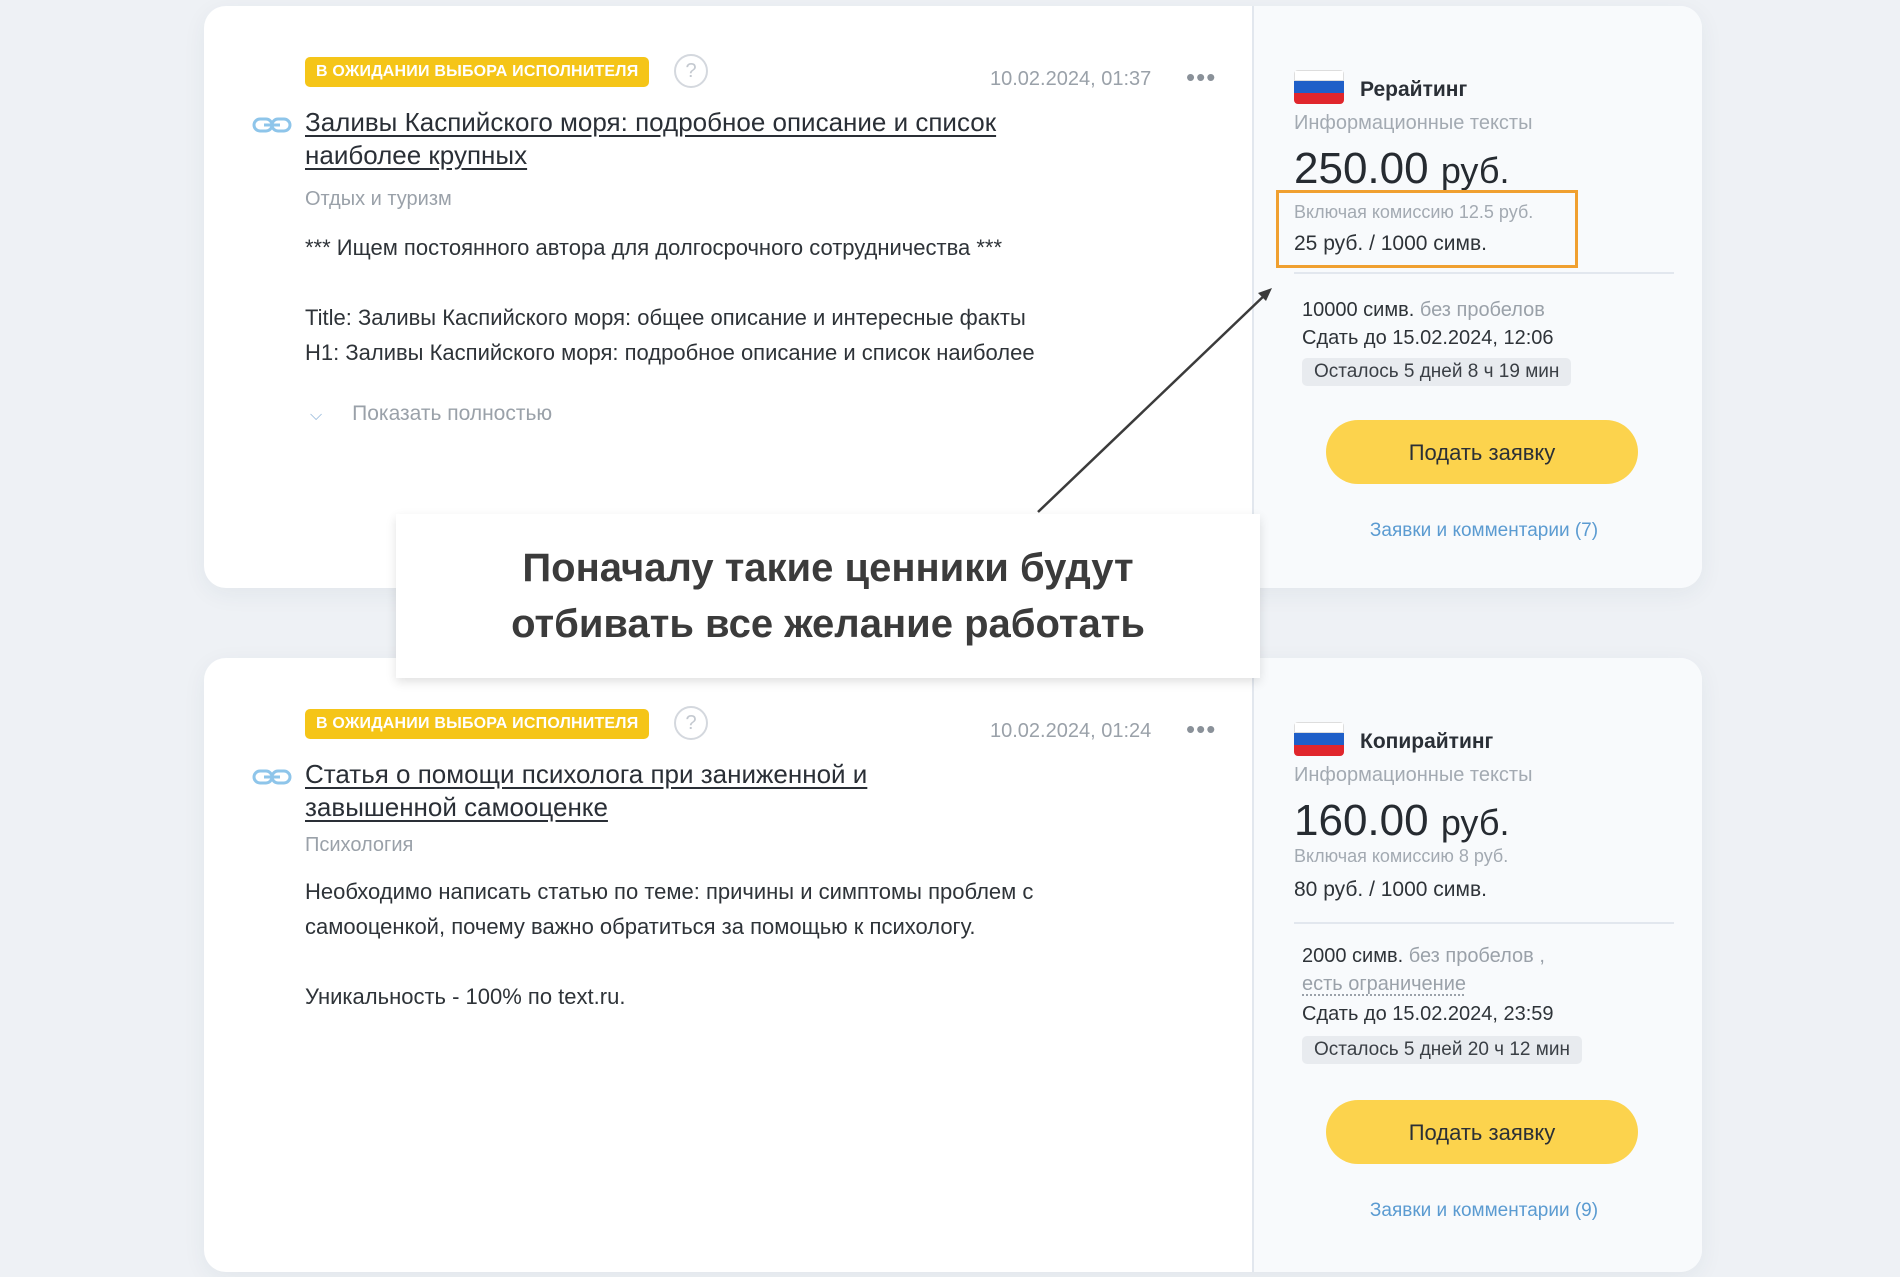 The height and width of the screenshot is (1277, 1900). What do you see at coordinates (378, 199) in the screenshot?
I see `order-category: Отдых и туризм` at bounding box center [378, 199].